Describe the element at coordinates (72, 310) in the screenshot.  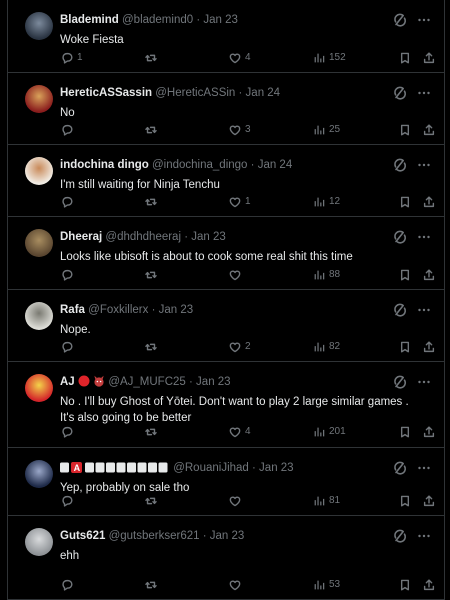
I see `display-name: Rafa` at that location.